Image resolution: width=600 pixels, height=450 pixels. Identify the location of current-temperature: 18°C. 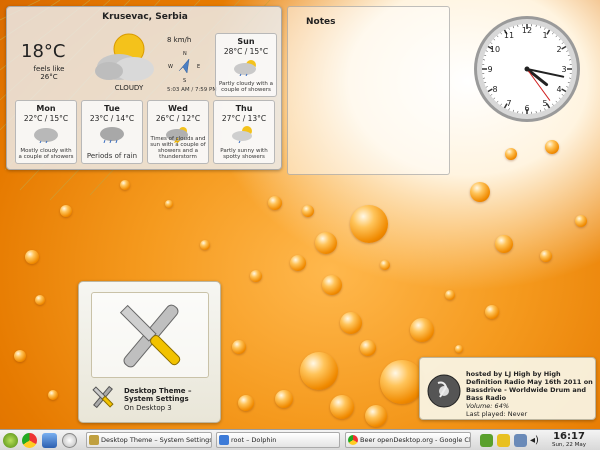
(43, 51).